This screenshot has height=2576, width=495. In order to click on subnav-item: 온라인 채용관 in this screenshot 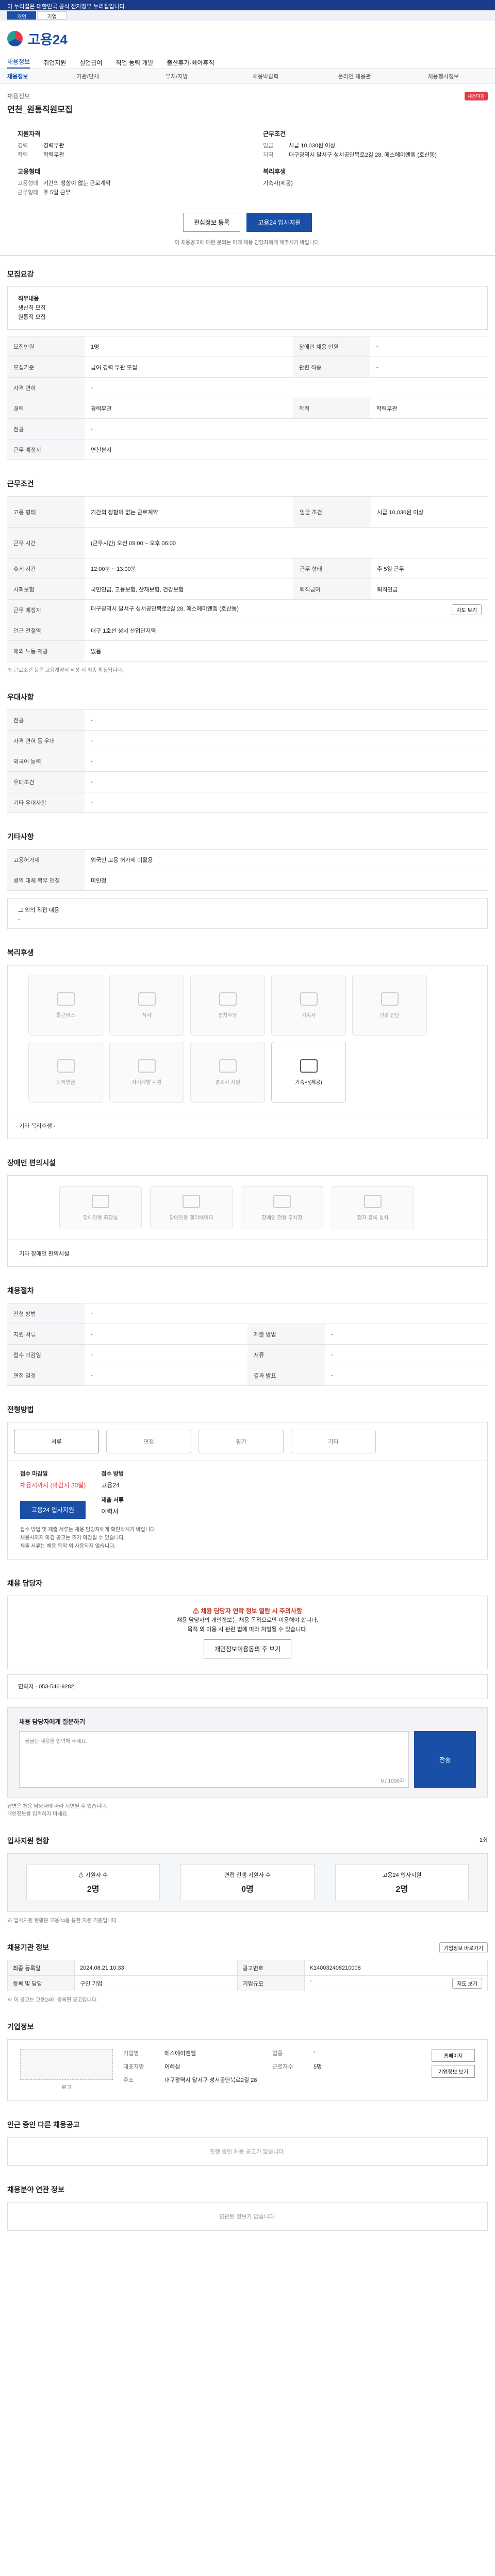, I will do `click(354, 76)`.